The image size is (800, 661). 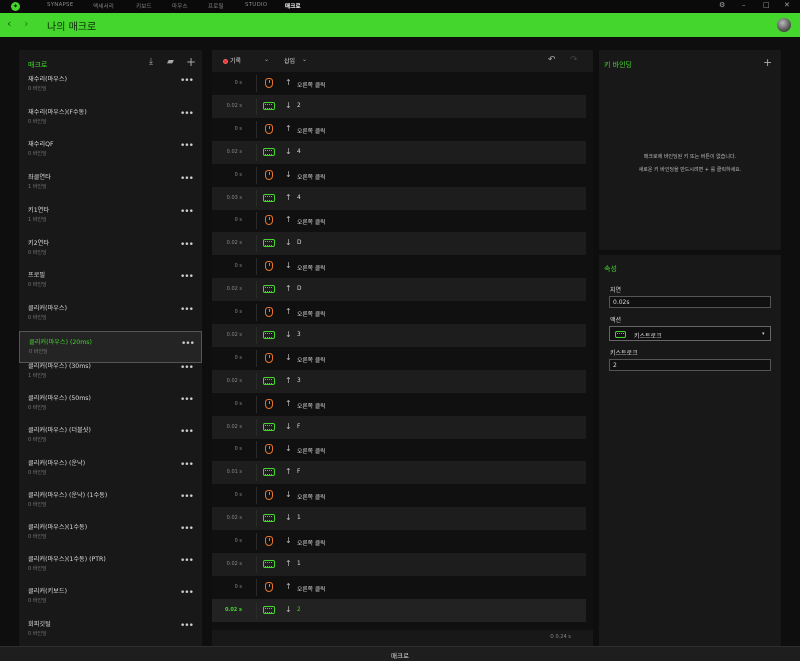 What do you see at coordinates (399, 519) in the screenshot?
I see `macro-event-row: 0.02 s ↓ 1` at bounding box center [399, 519].